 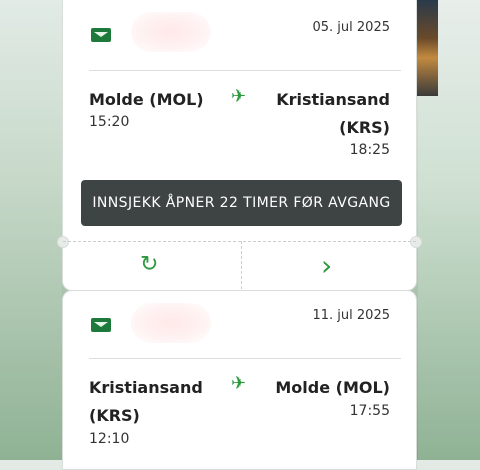 I want to click on arrival-time: 17:55, so click(x=369, y=411).